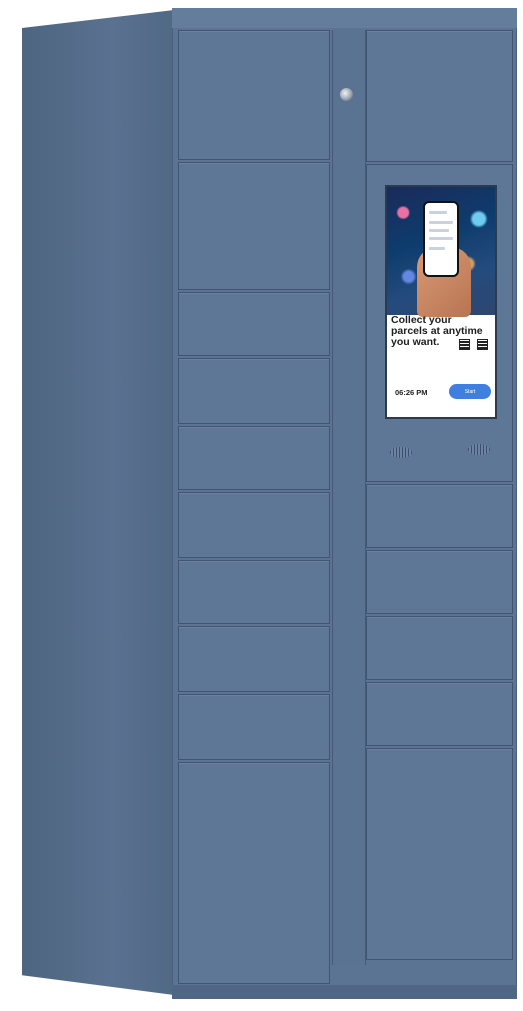 The width and height of the screenshot is (523, 1011). What do you see at coordinates (470, 391) in the screenshot?
I see `start-button: Start` at bounding box center [470, 391].